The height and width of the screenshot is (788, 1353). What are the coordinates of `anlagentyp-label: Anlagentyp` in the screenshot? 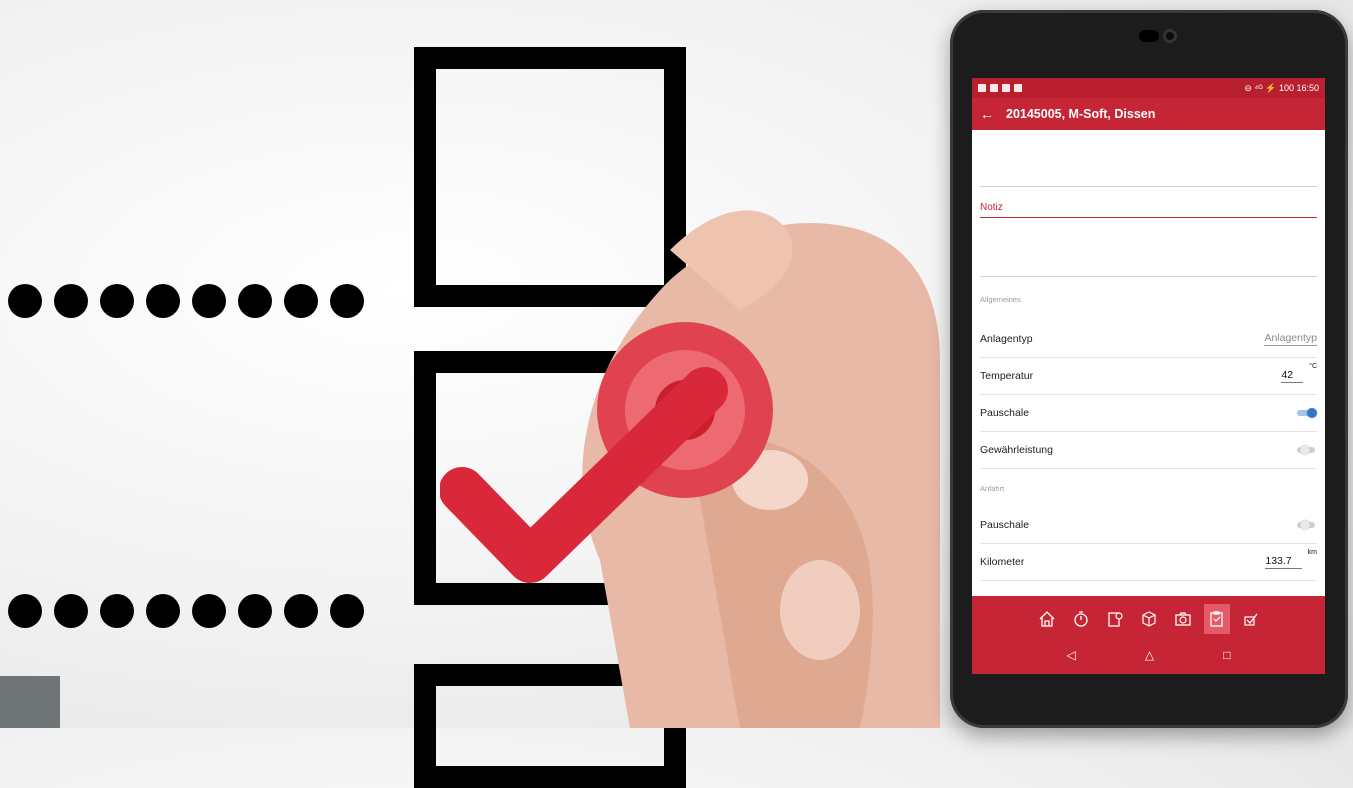 It's located at (1006, 339).